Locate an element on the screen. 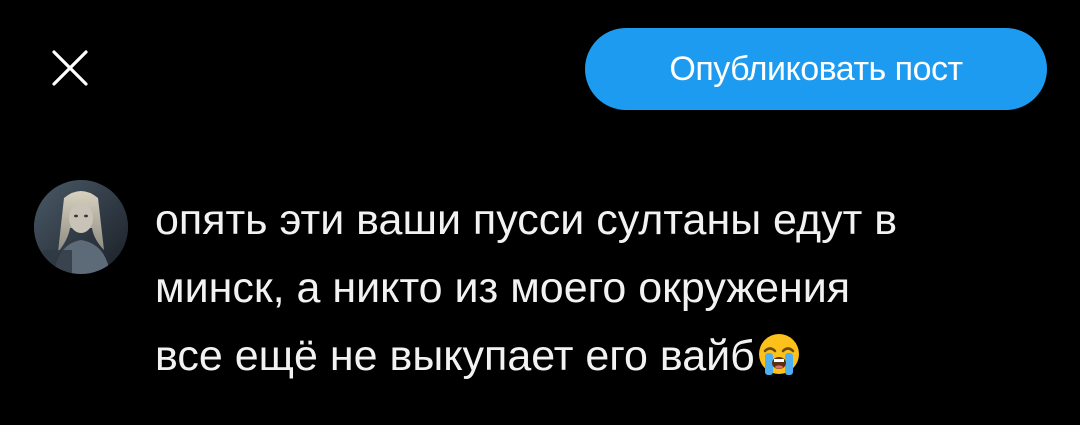  post-text-line-content: все ещё не выкупает его вайб is located at coordinates (455, 356).